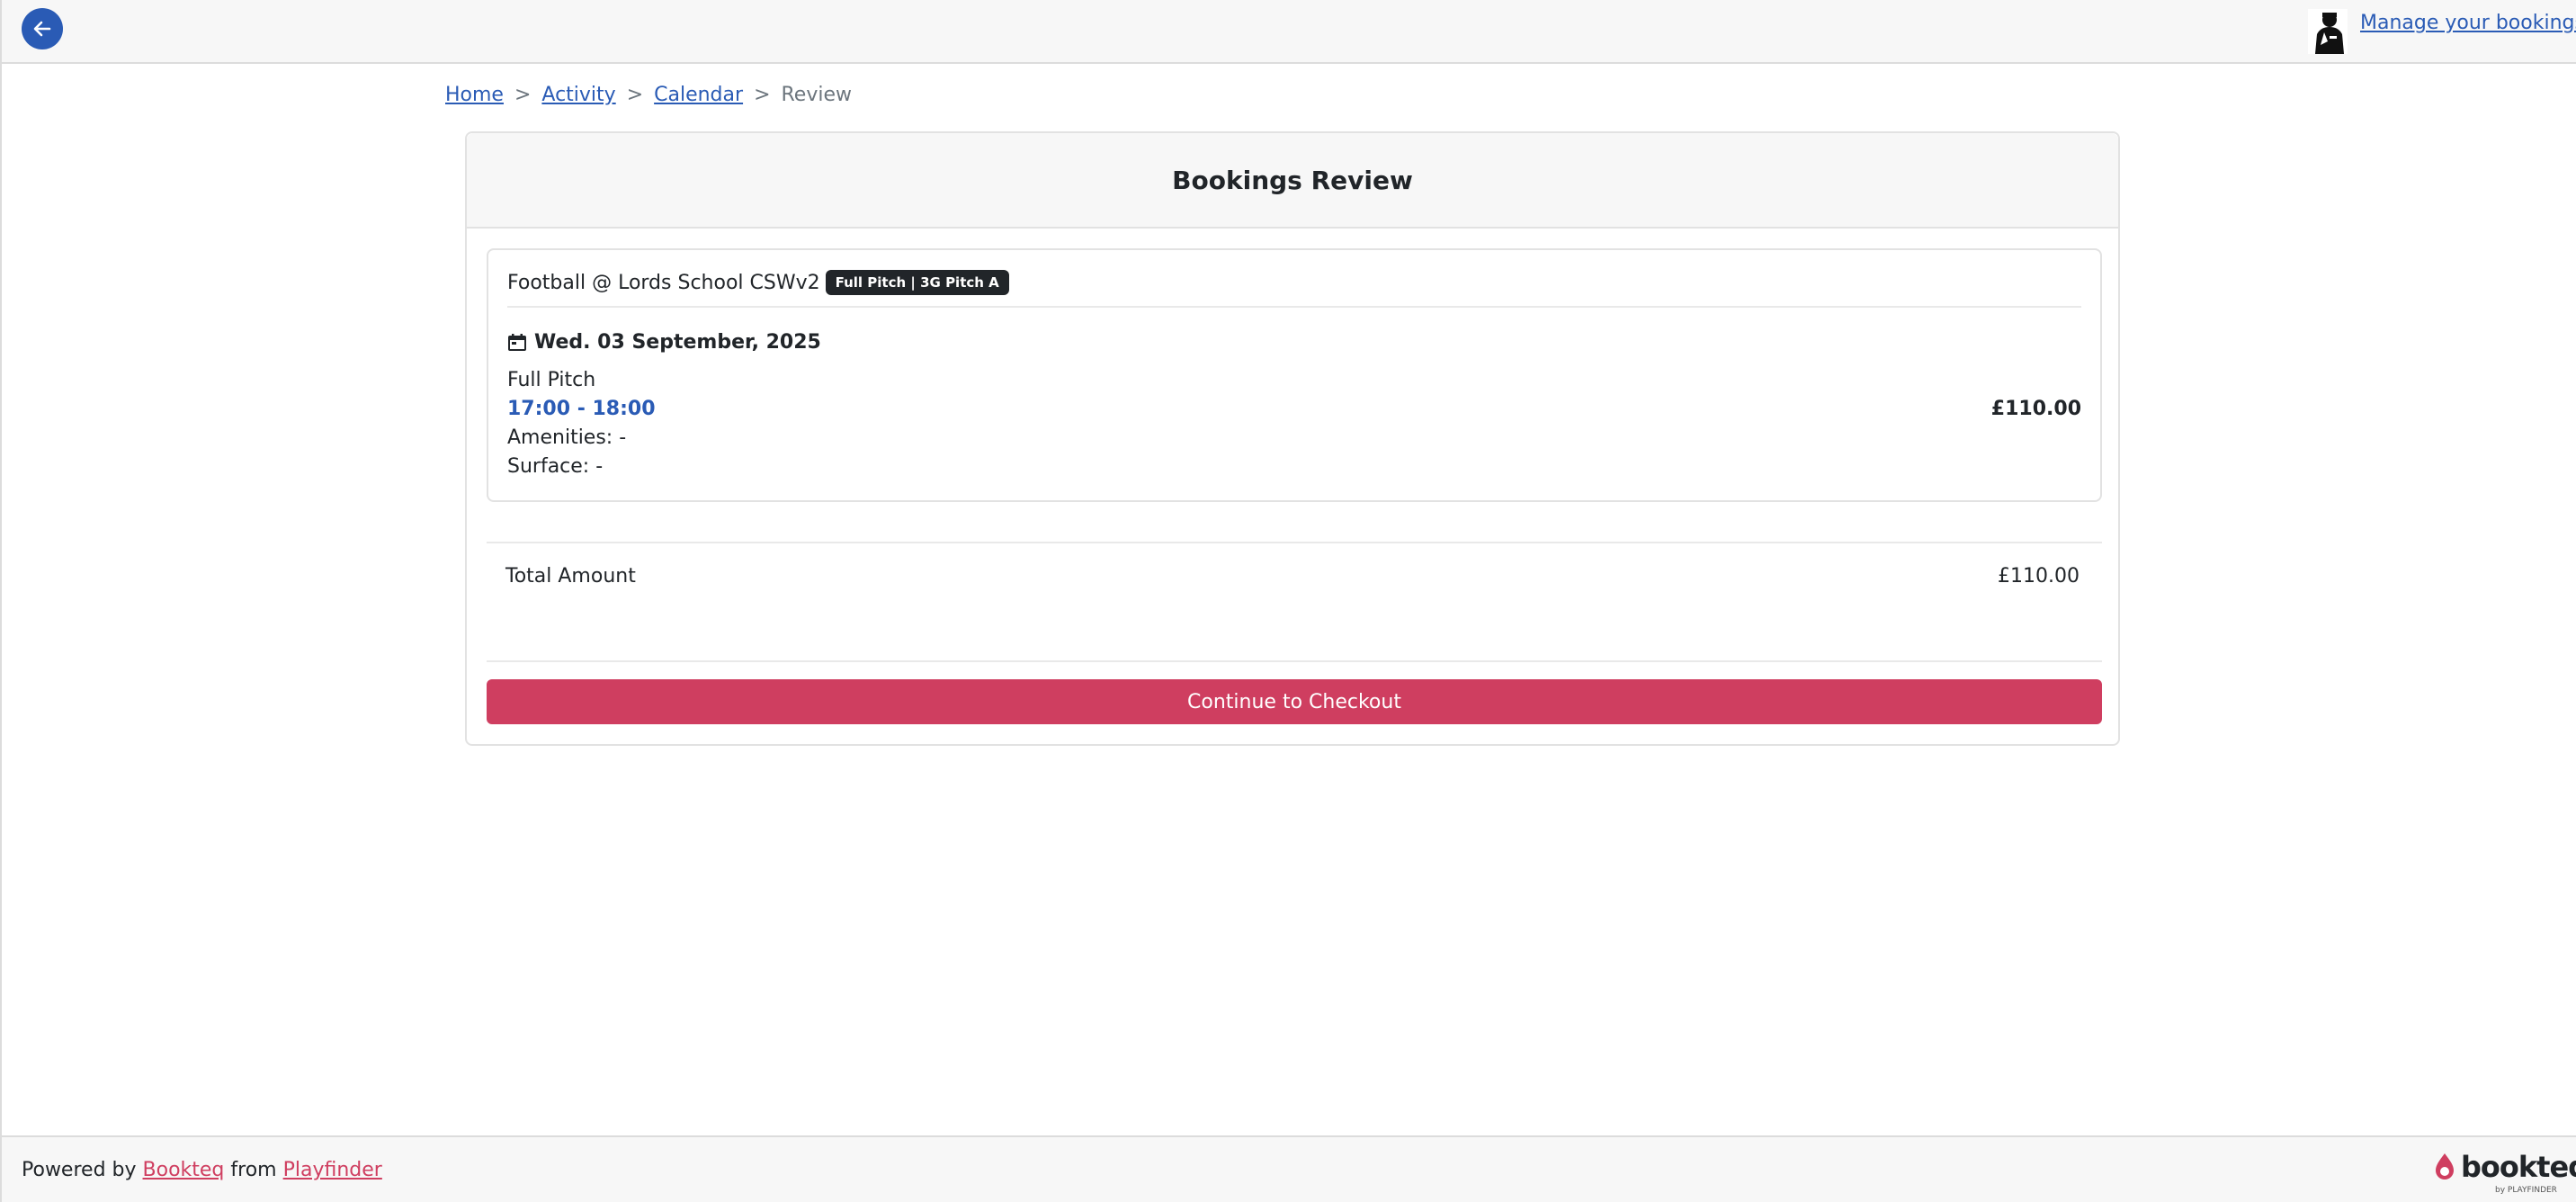  What do you see at coordinates (2518, 1167) in the screenshot?
I see `logo-wordmark: bookteq` at bounding box center [2518, 1167].